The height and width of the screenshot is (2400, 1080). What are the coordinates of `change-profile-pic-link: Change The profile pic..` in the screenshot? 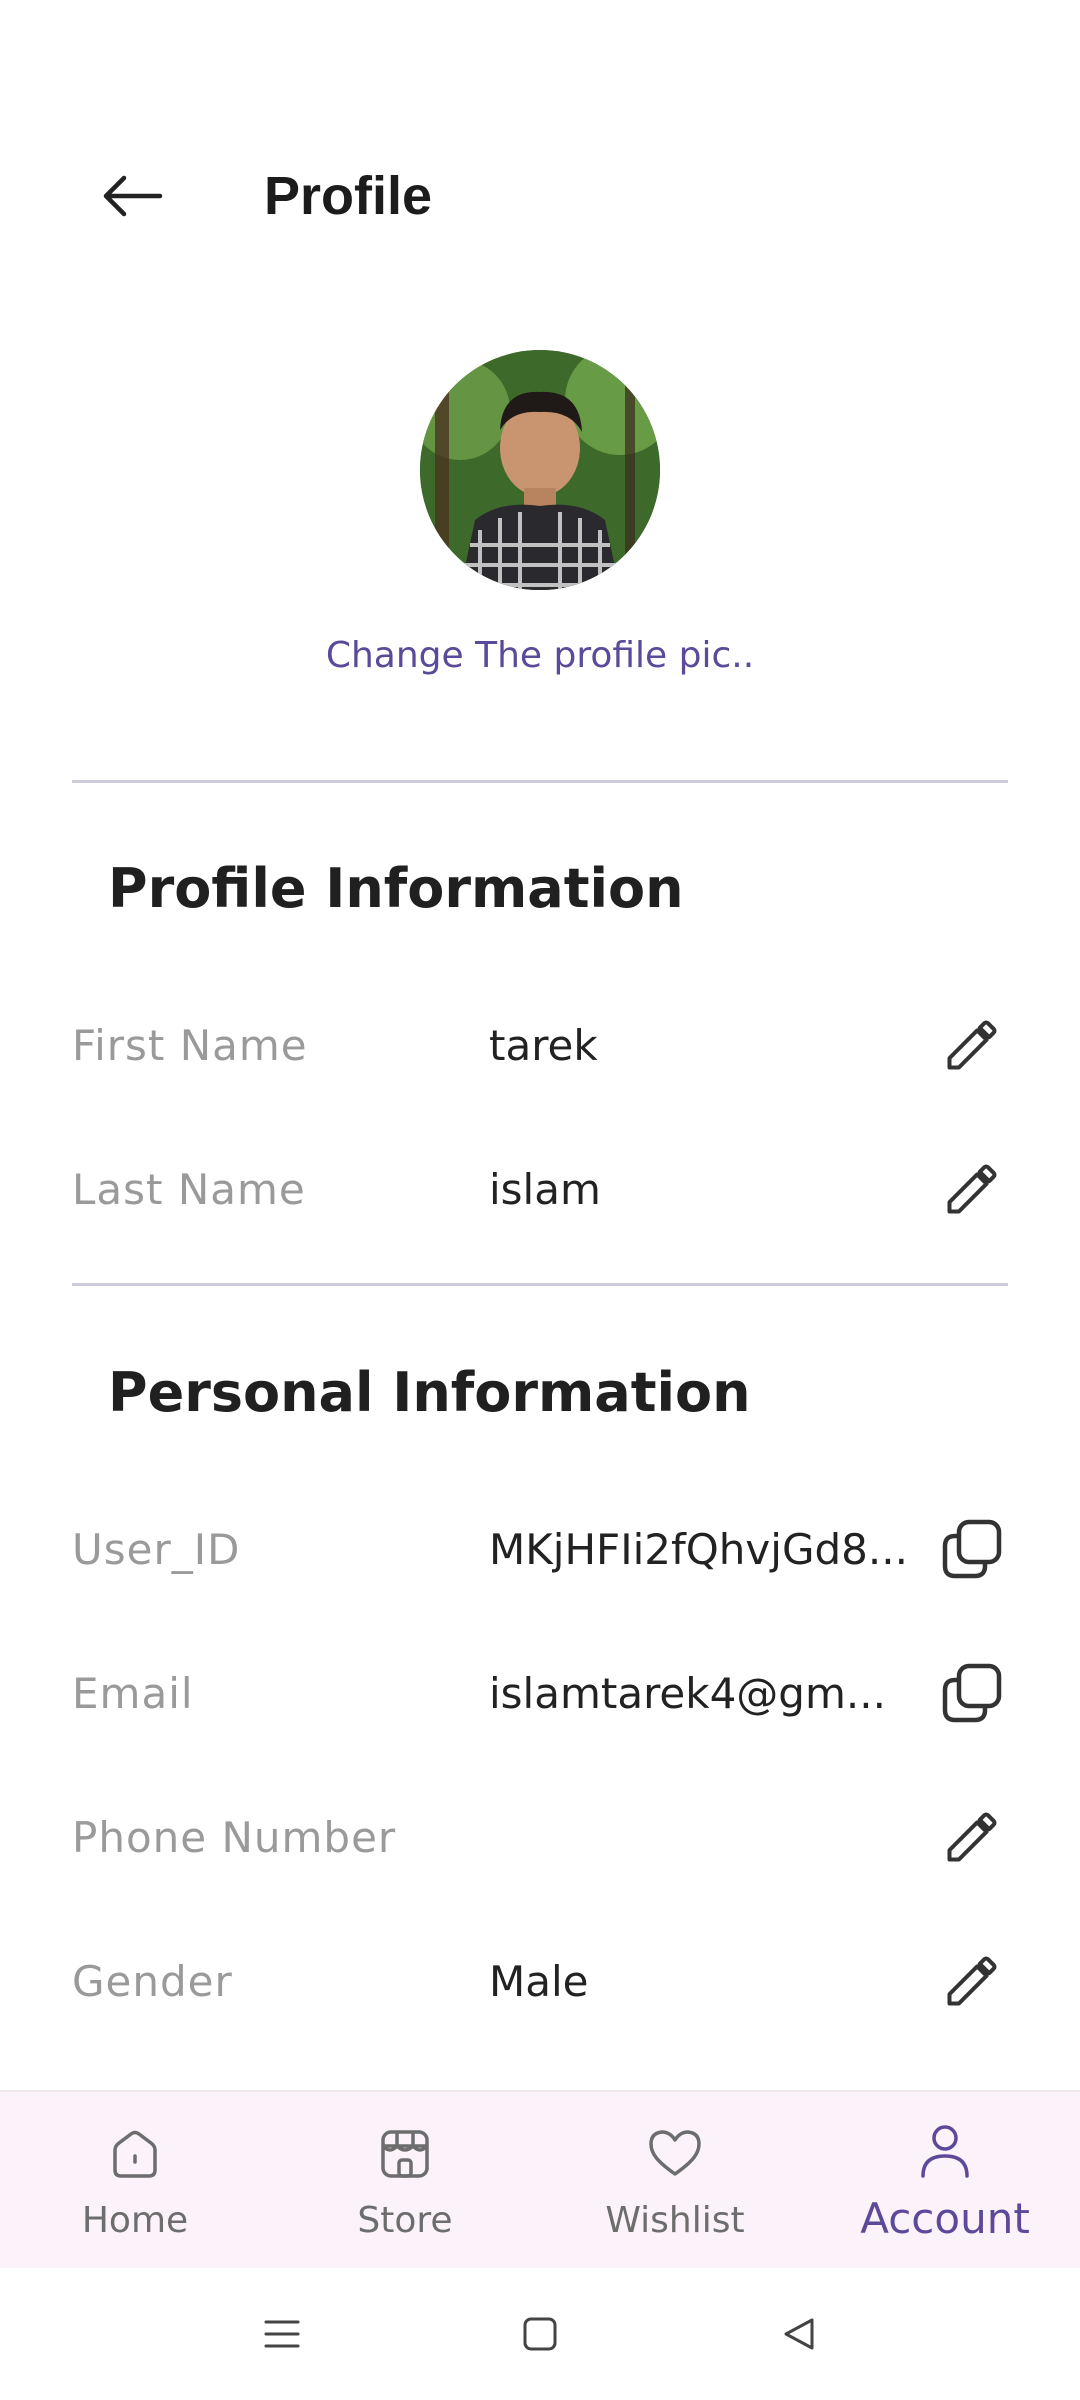 It's located at (540, 655).